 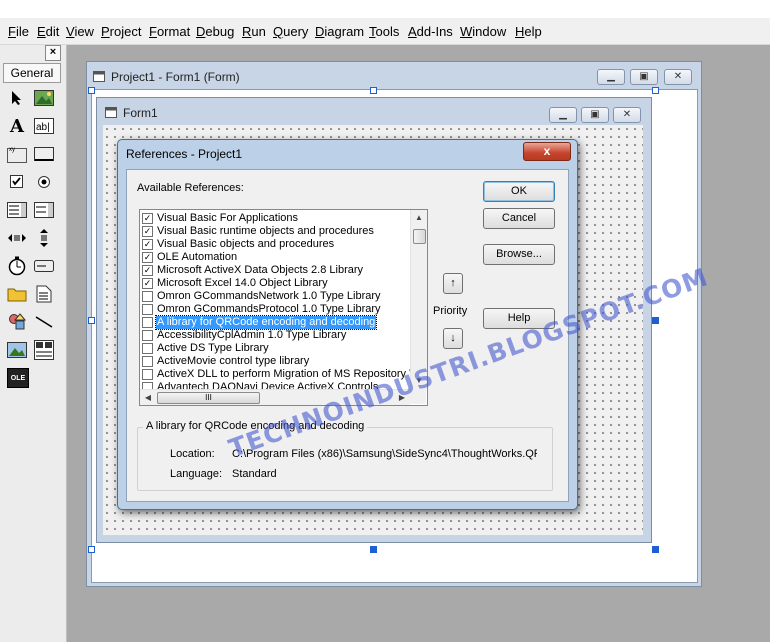 I want to click on data-tool-icon, so click(x=44, y=350).